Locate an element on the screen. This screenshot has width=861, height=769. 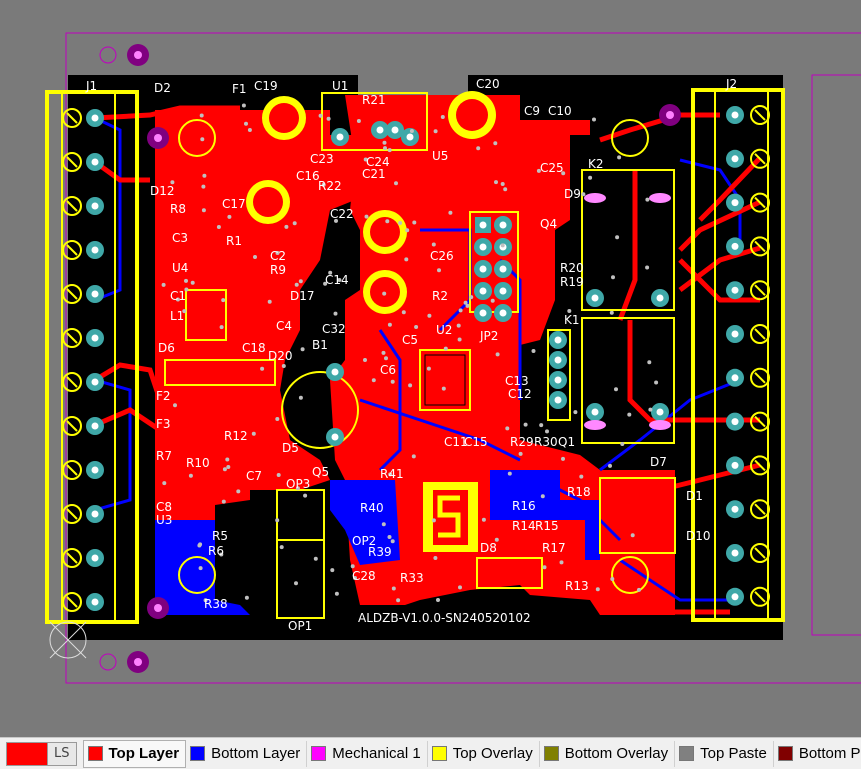
designator-r14: R14 is located at coordinates (524, 526).